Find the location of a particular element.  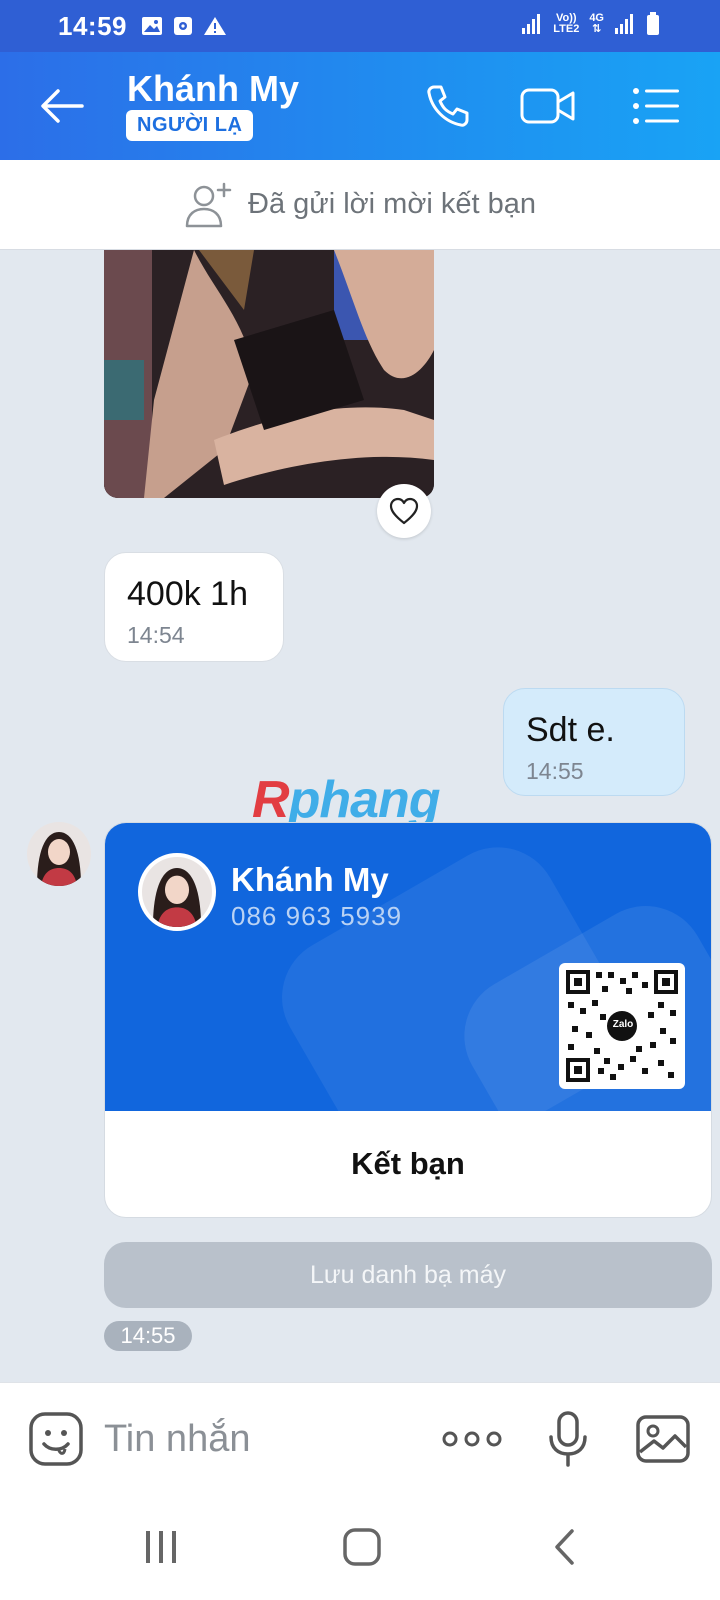

message-time: 14:55 is located at coordinates (555, 771).